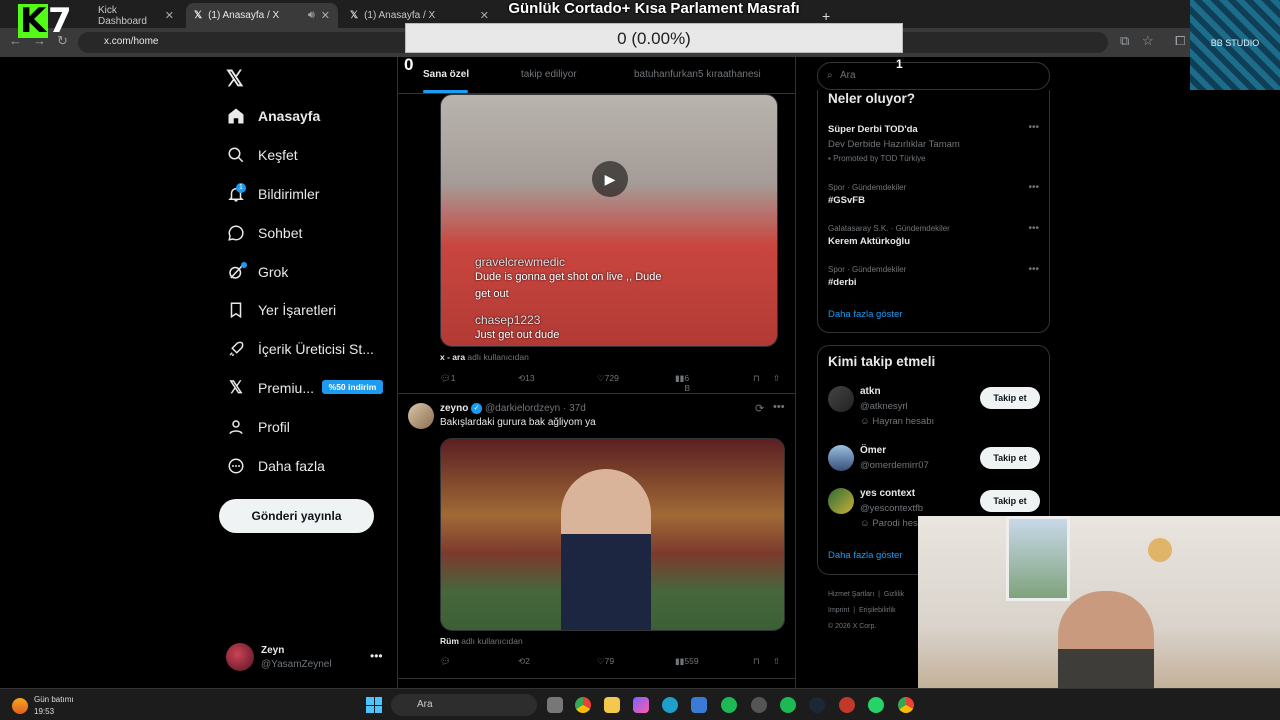 This screenshot has height=720, width=1280. Describe the element at coordinates (449, 641) in the screenshot. I see `source-user: Rüm` at that location.